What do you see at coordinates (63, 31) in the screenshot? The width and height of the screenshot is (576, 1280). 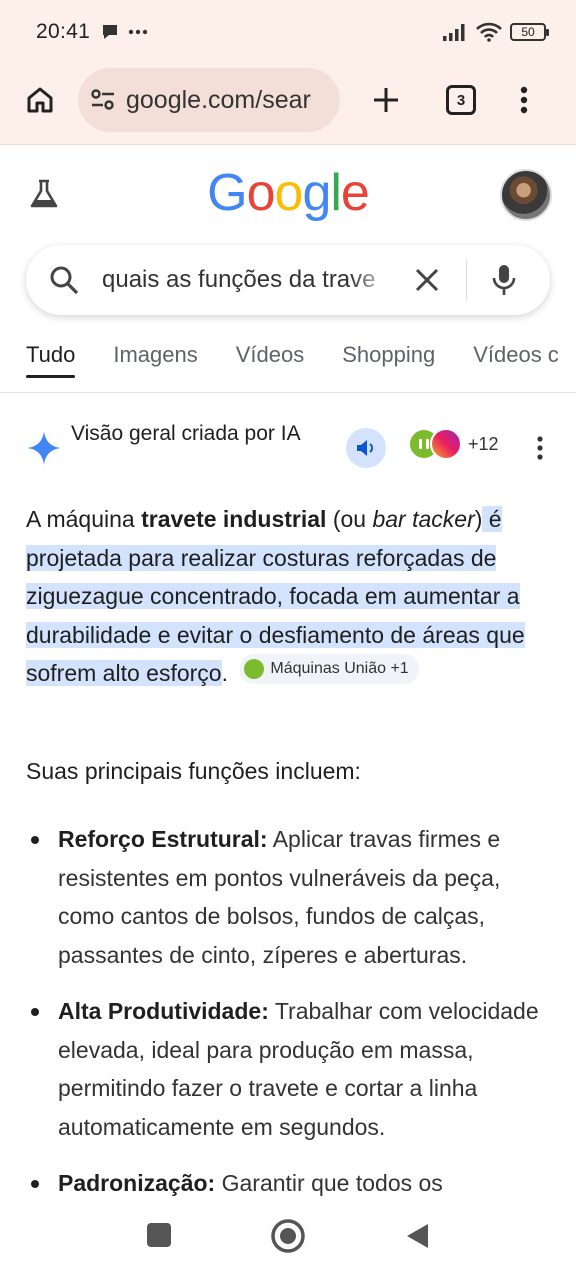 I see `status-time: 20:41` at bounding box center [63, 31].